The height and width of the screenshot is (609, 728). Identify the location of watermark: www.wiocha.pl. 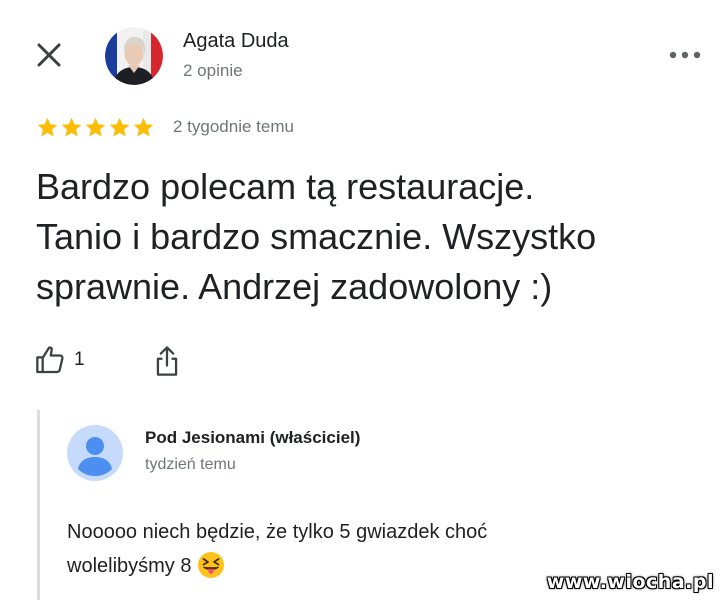
(630, 582).